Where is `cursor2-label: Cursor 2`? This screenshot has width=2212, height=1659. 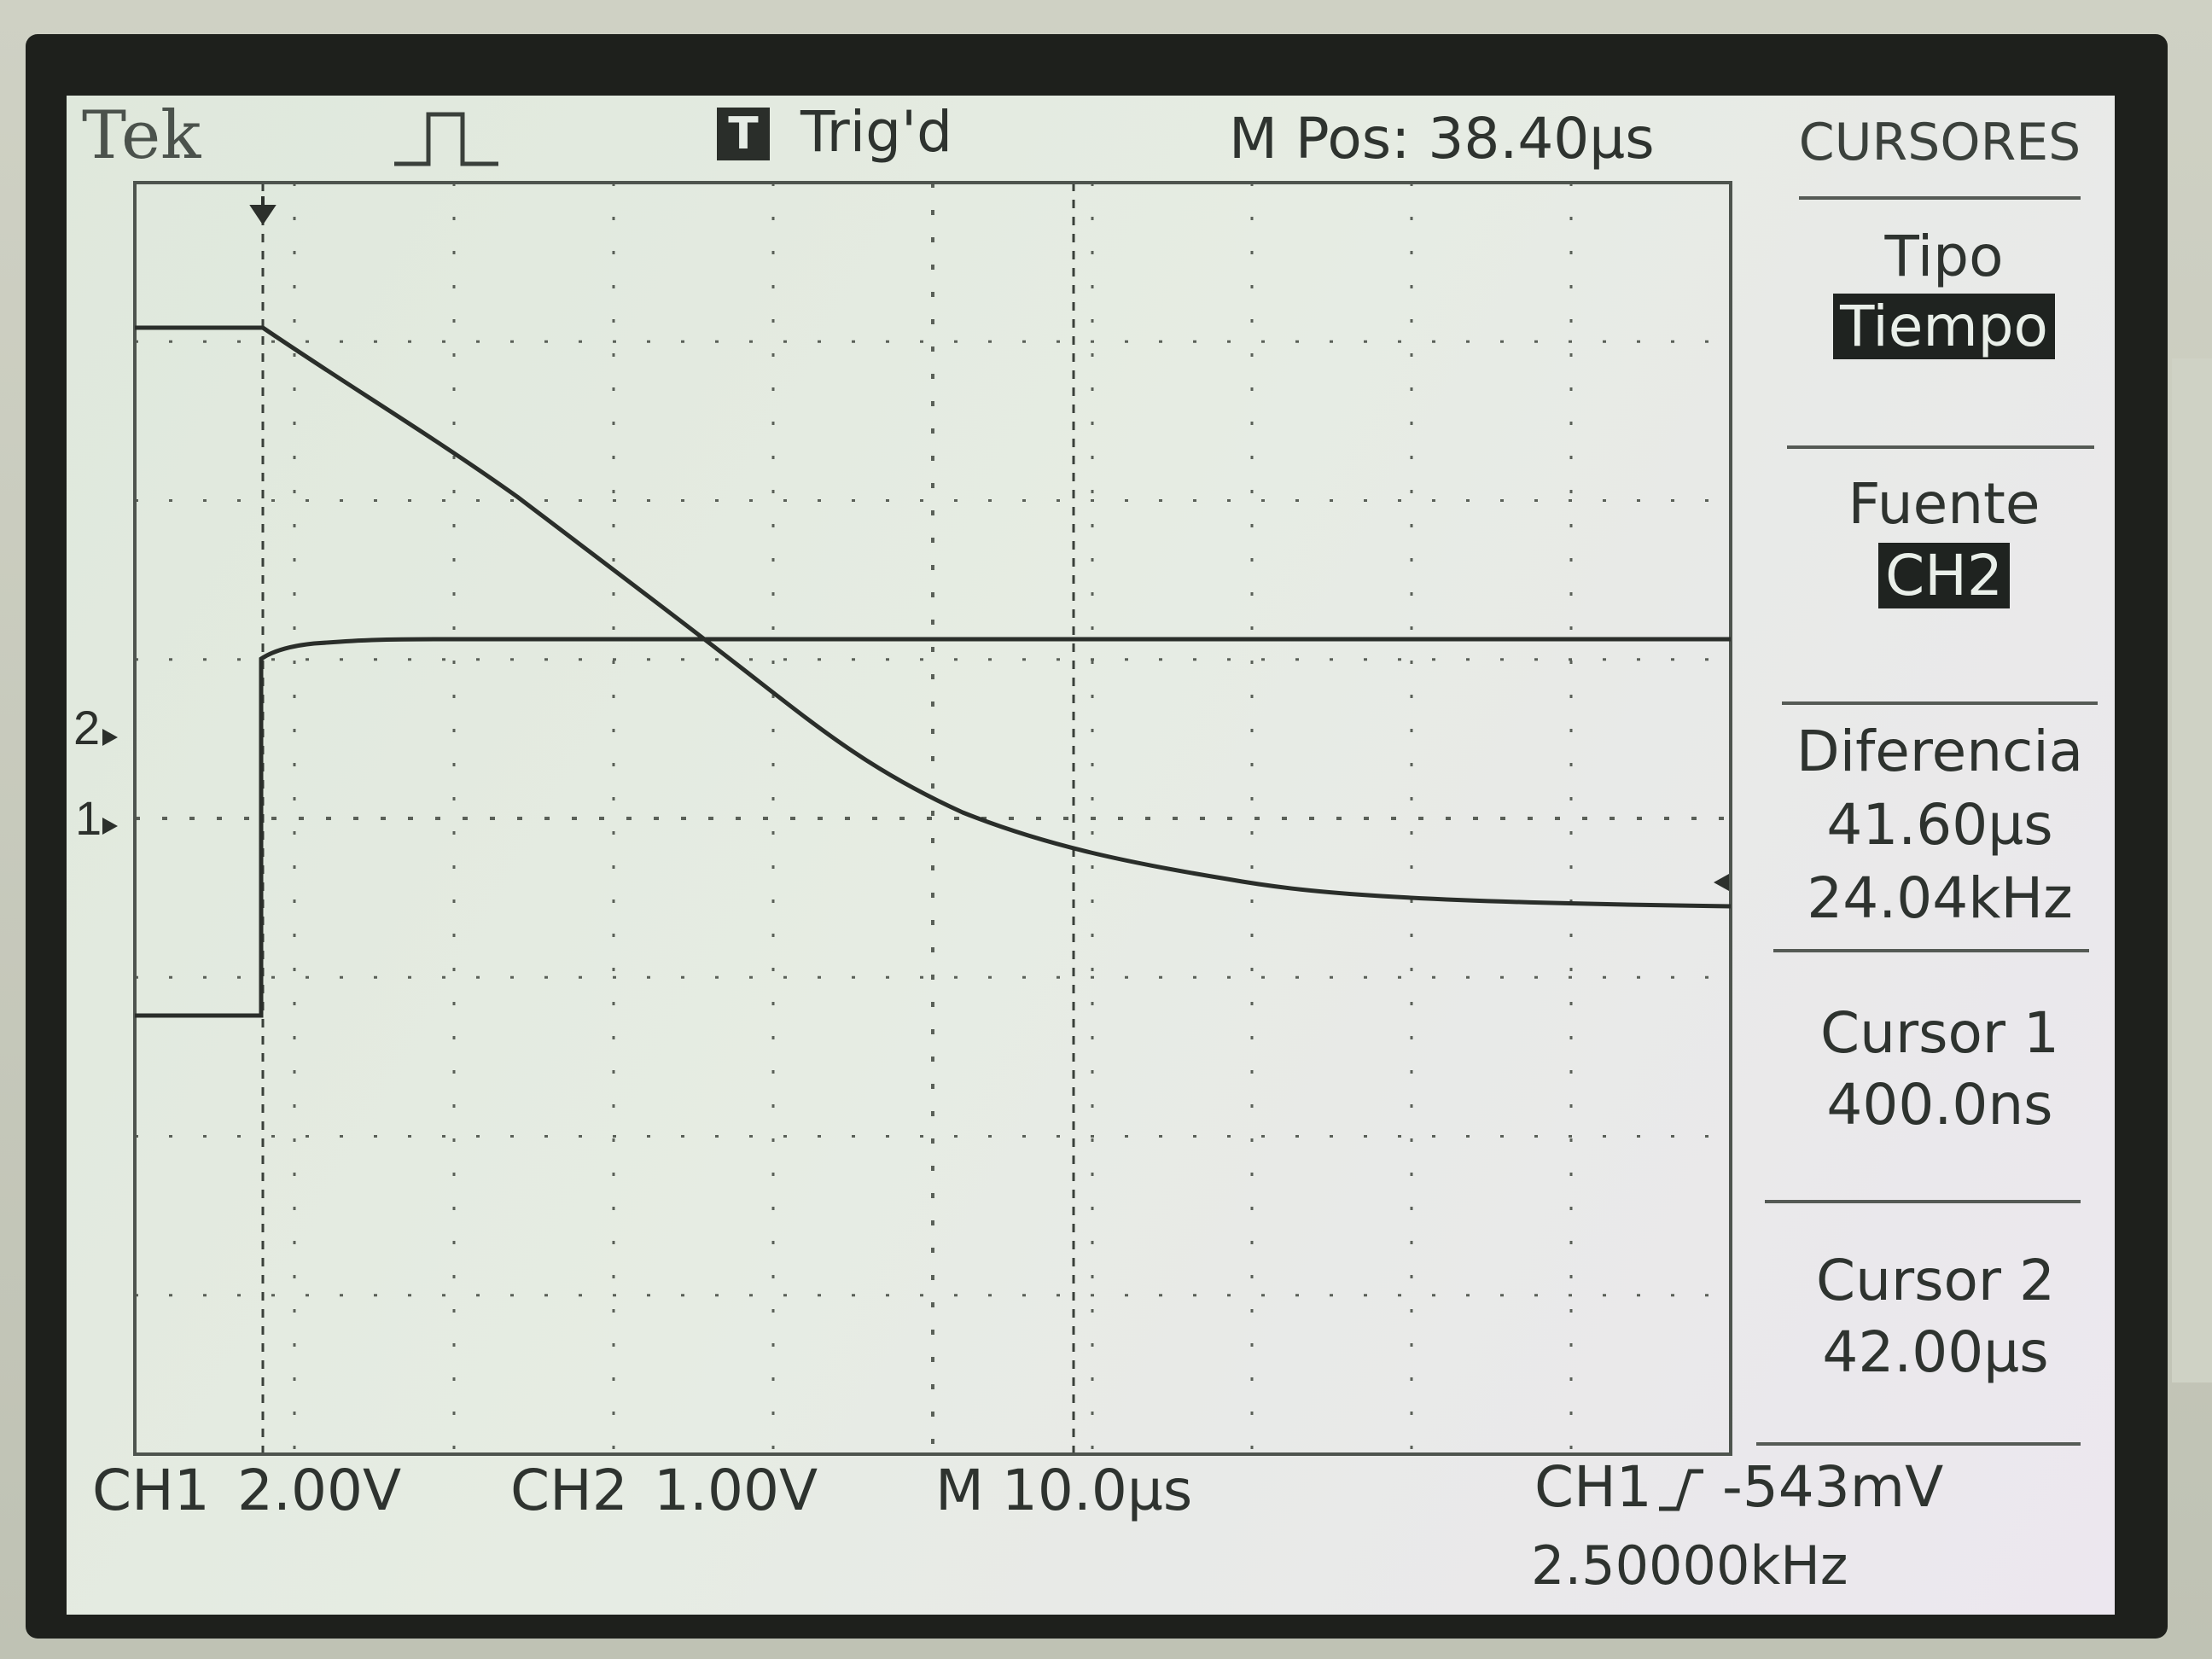 cursor2-label: Cursor 2 is located at coordinates (1935, 1280).